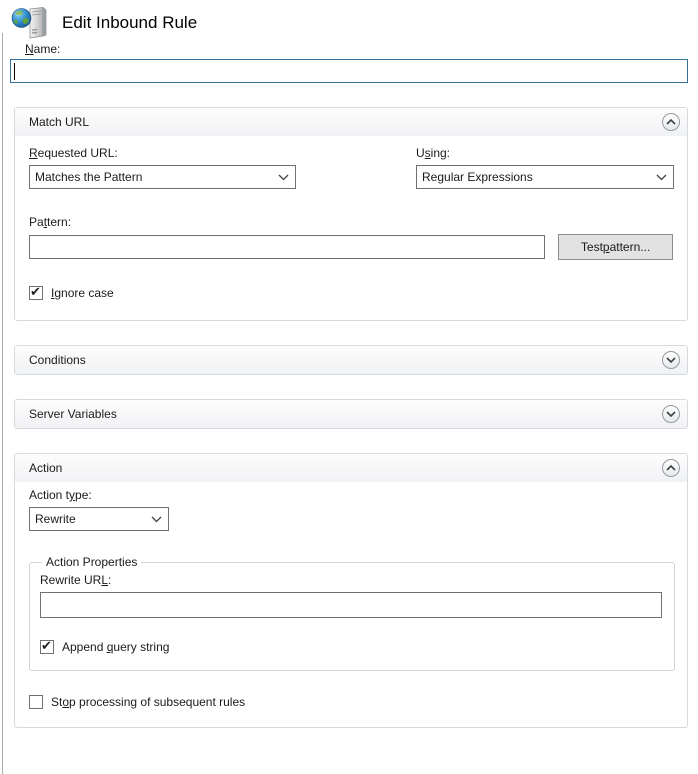  I want to click on name-input, so click(349, 71).